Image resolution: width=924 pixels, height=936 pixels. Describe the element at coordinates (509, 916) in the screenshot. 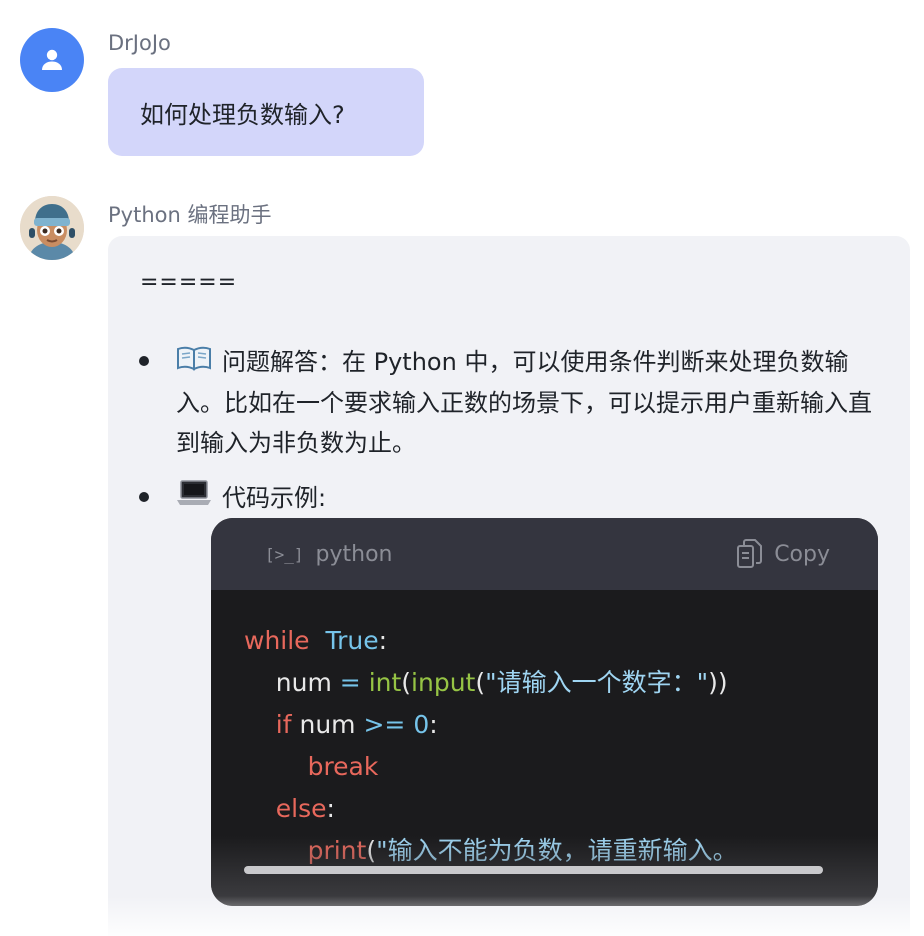

I see `bubble-fade` at that location.